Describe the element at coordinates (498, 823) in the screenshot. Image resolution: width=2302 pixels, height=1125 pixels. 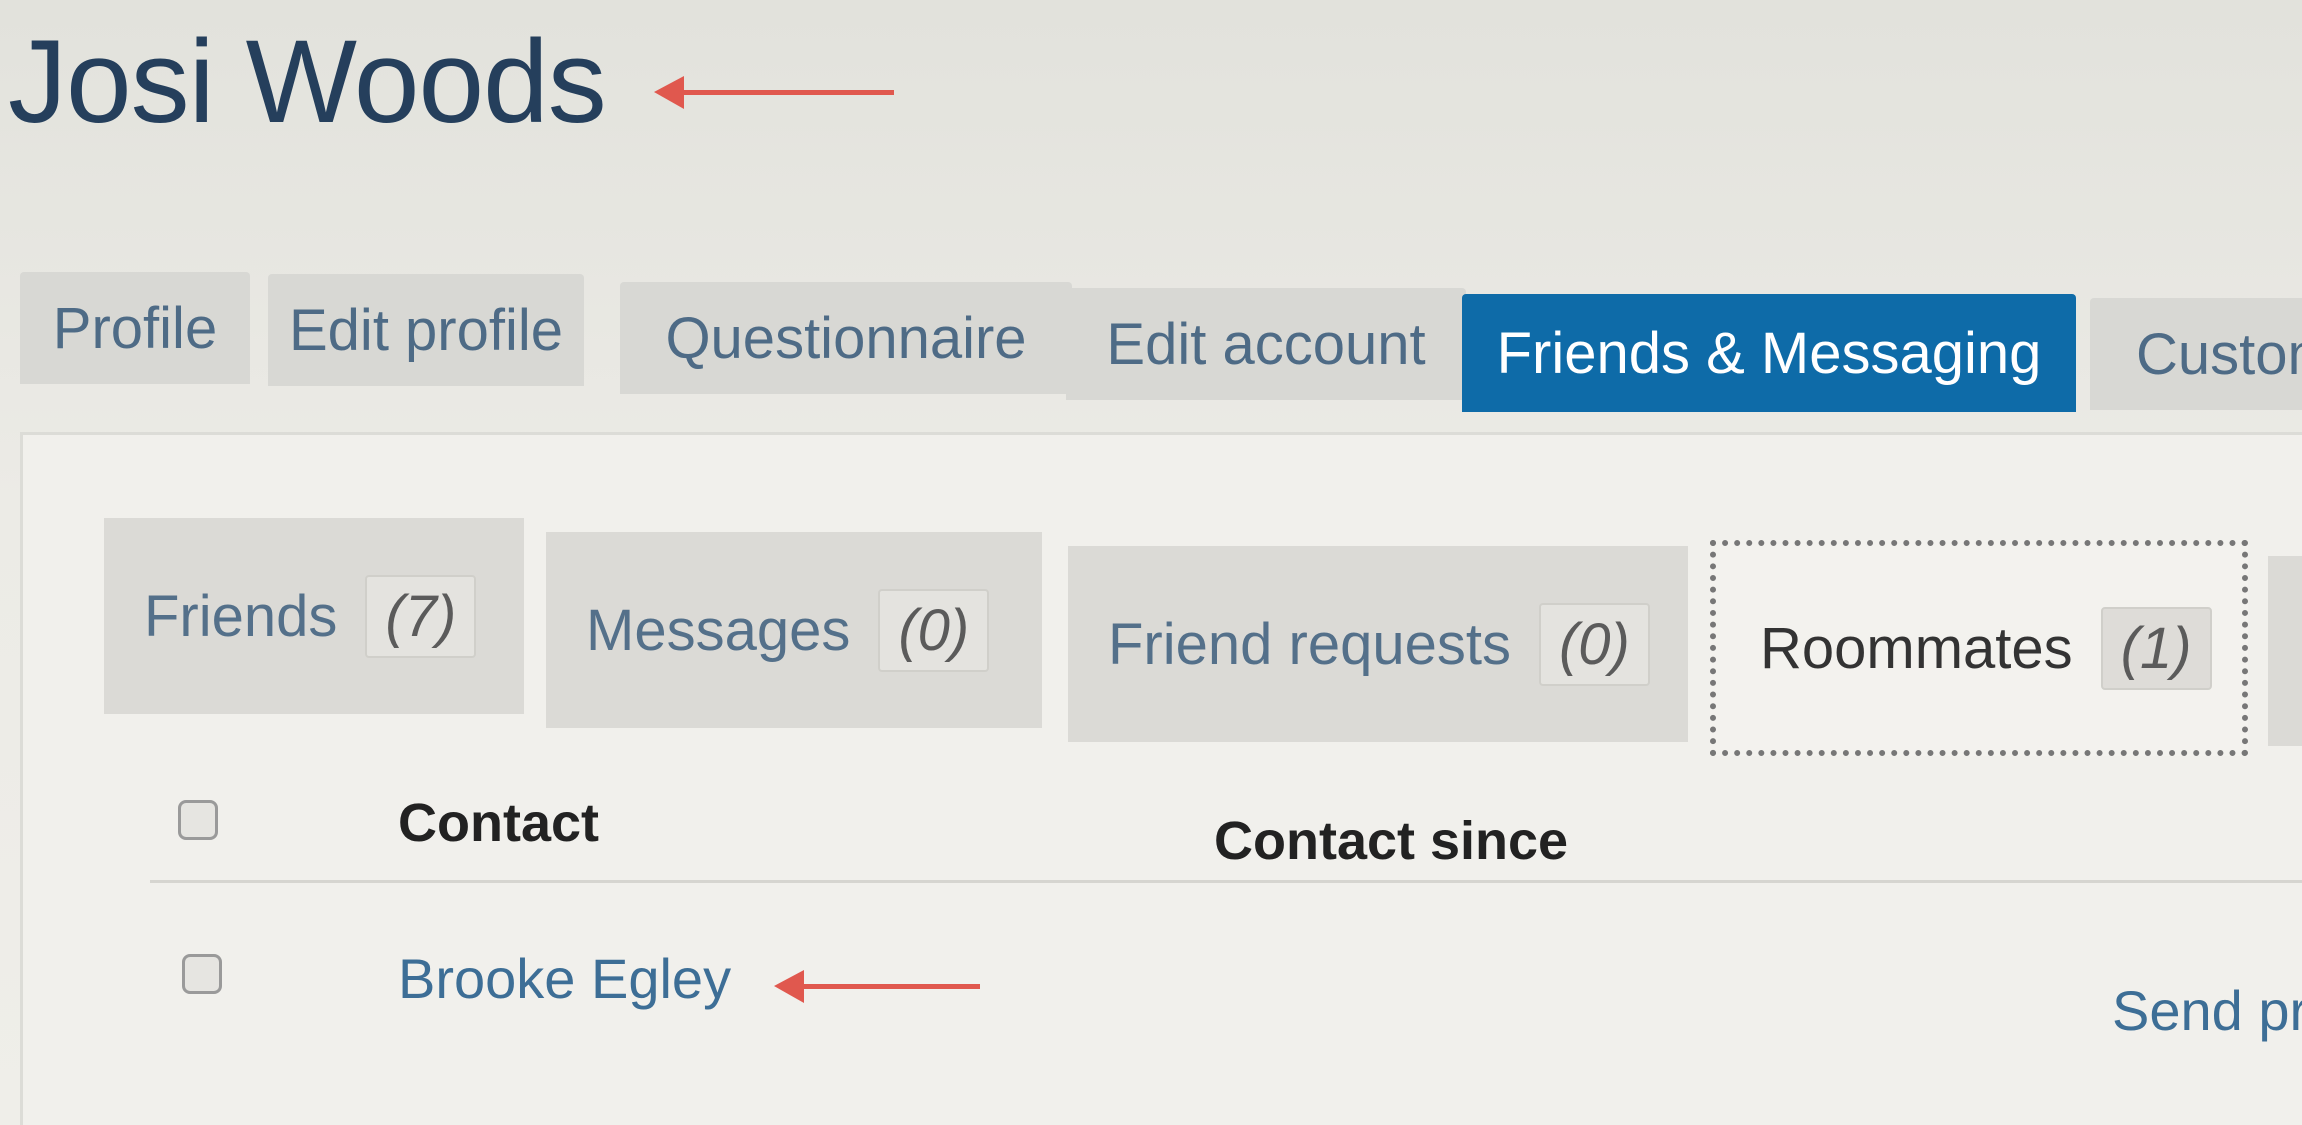
I see `column-header-contact: Contact` at that location.